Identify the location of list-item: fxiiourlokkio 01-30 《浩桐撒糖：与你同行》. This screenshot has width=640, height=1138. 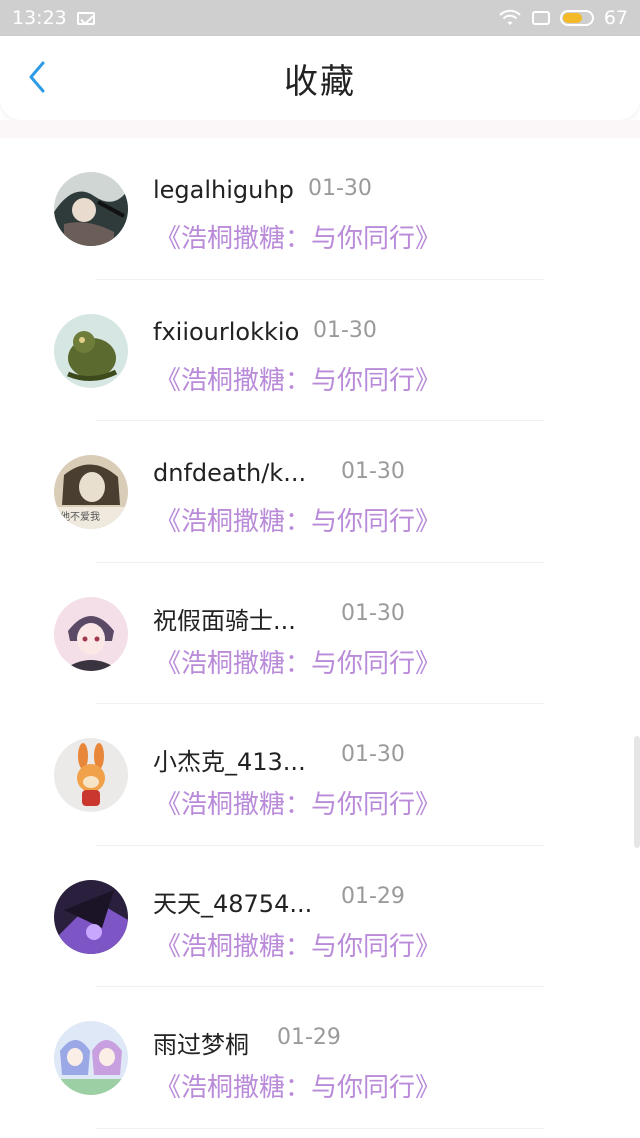
(320, 350).